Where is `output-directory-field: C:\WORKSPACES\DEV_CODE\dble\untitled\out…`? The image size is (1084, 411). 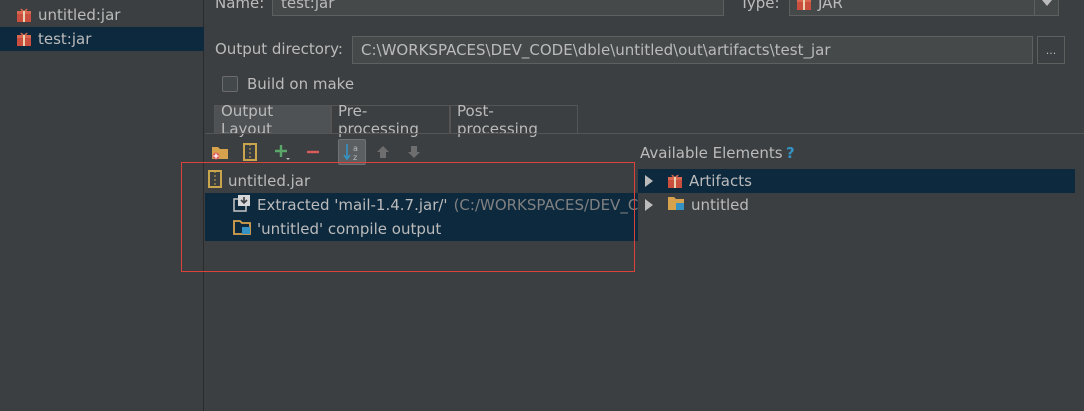
output-directory-field: C:\WORKSPACES\DEV_CODE\dble\untitled\out… is located at coordinates (692, 50).